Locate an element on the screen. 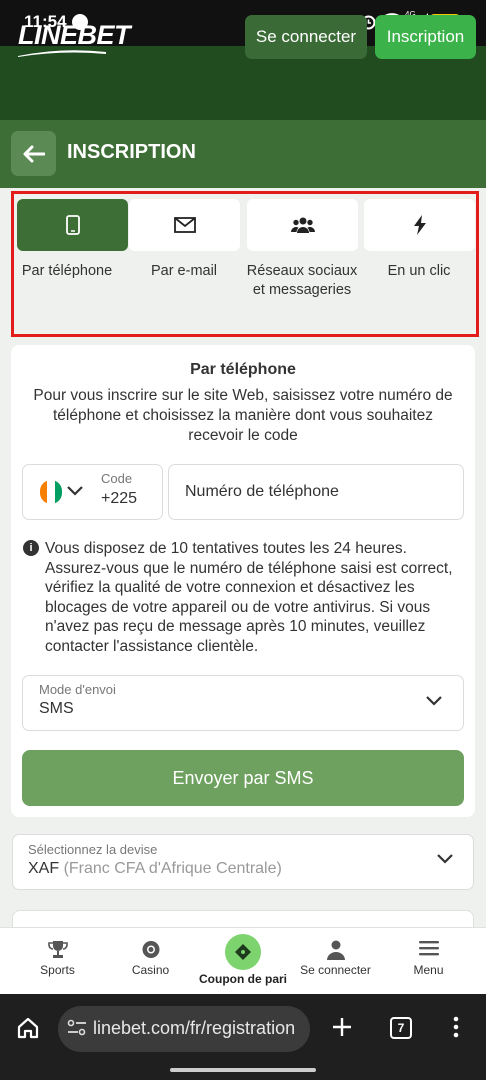 This screenshot has height=1080, width=486. logo-swoosh is located at coordinates (62, 53).